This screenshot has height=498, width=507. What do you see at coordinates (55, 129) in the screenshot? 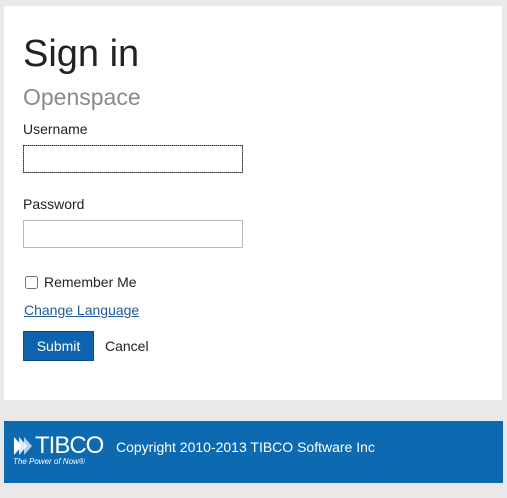
I see `username-label: Username` at bounding box center [55, 129].